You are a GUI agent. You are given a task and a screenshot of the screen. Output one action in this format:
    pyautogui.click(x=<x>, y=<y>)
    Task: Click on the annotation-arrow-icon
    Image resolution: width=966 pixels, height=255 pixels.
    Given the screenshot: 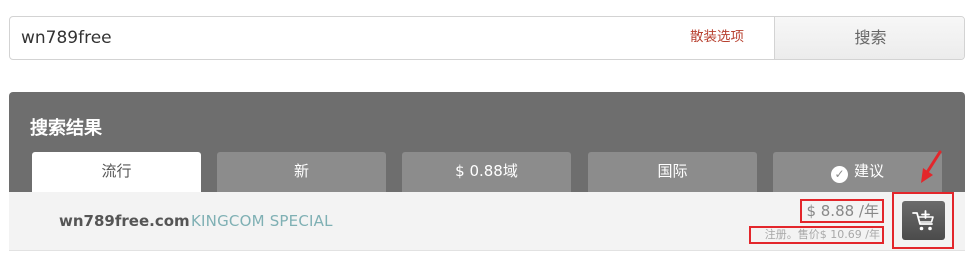 What is the action you would take?
    pyautogui.click(x=931, y=166)
    